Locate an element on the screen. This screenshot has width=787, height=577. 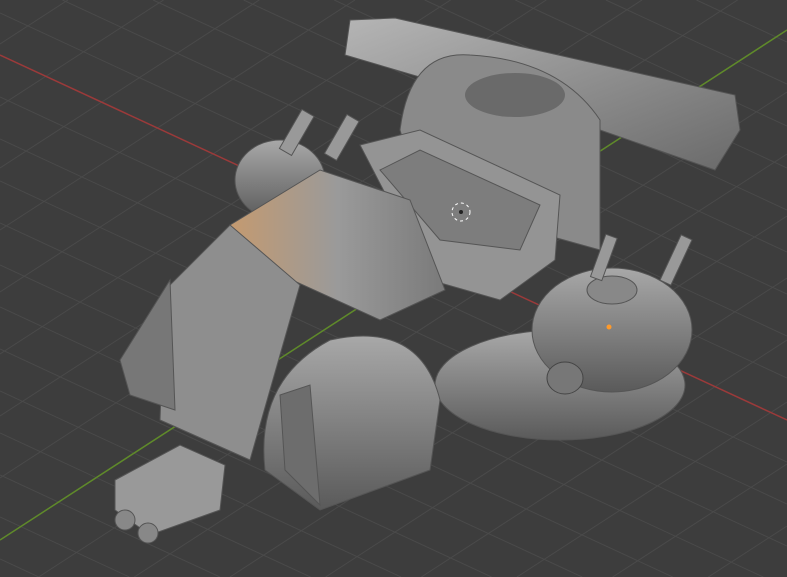
turret-port is located at coordinates (565, 378).